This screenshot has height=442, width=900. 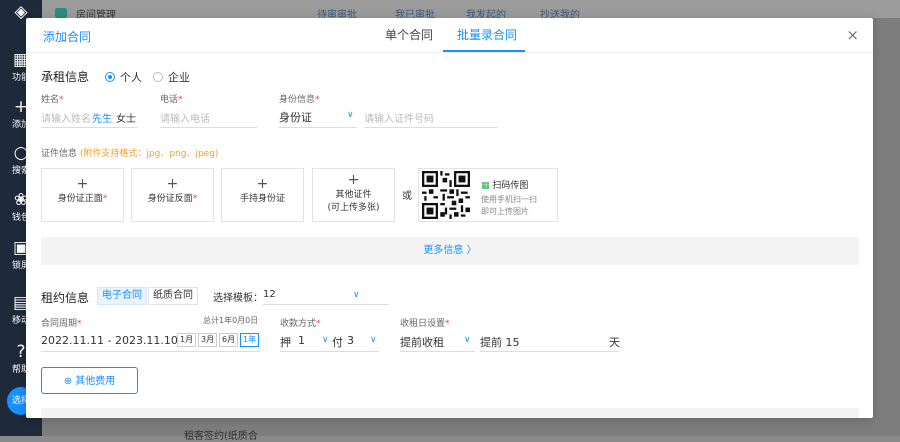 I want to click on next-section-bar, so click(x=450, y=413).